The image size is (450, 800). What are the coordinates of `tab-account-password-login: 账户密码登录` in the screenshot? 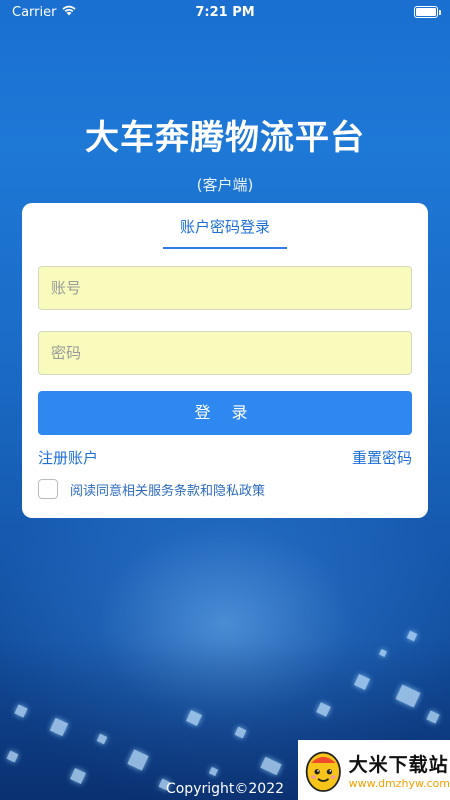 It's located at (225, 231).